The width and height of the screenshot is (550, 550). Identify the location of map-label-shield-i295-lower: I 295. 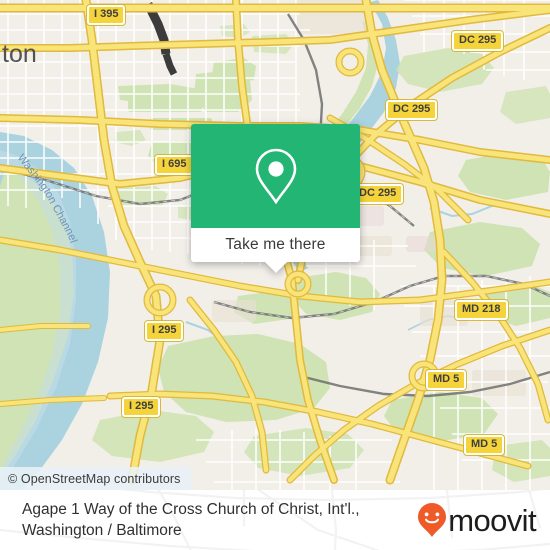
(141, 407).